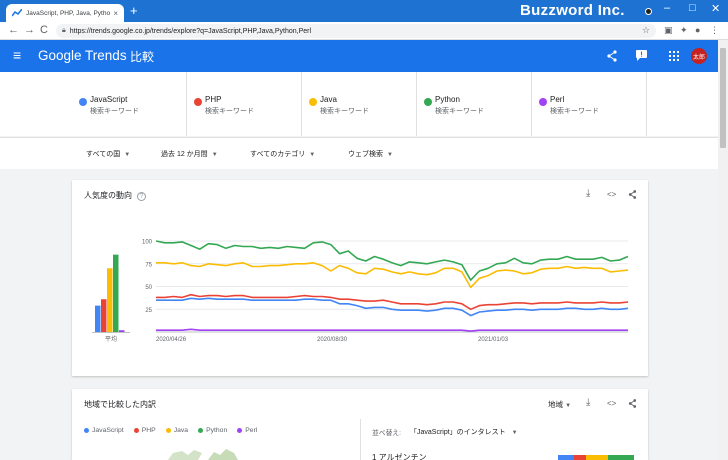 The image size is (728, 460). Describe the element at coordinates (715, 8) in the screenshot. I see `close-window-button: ✕` at that location.